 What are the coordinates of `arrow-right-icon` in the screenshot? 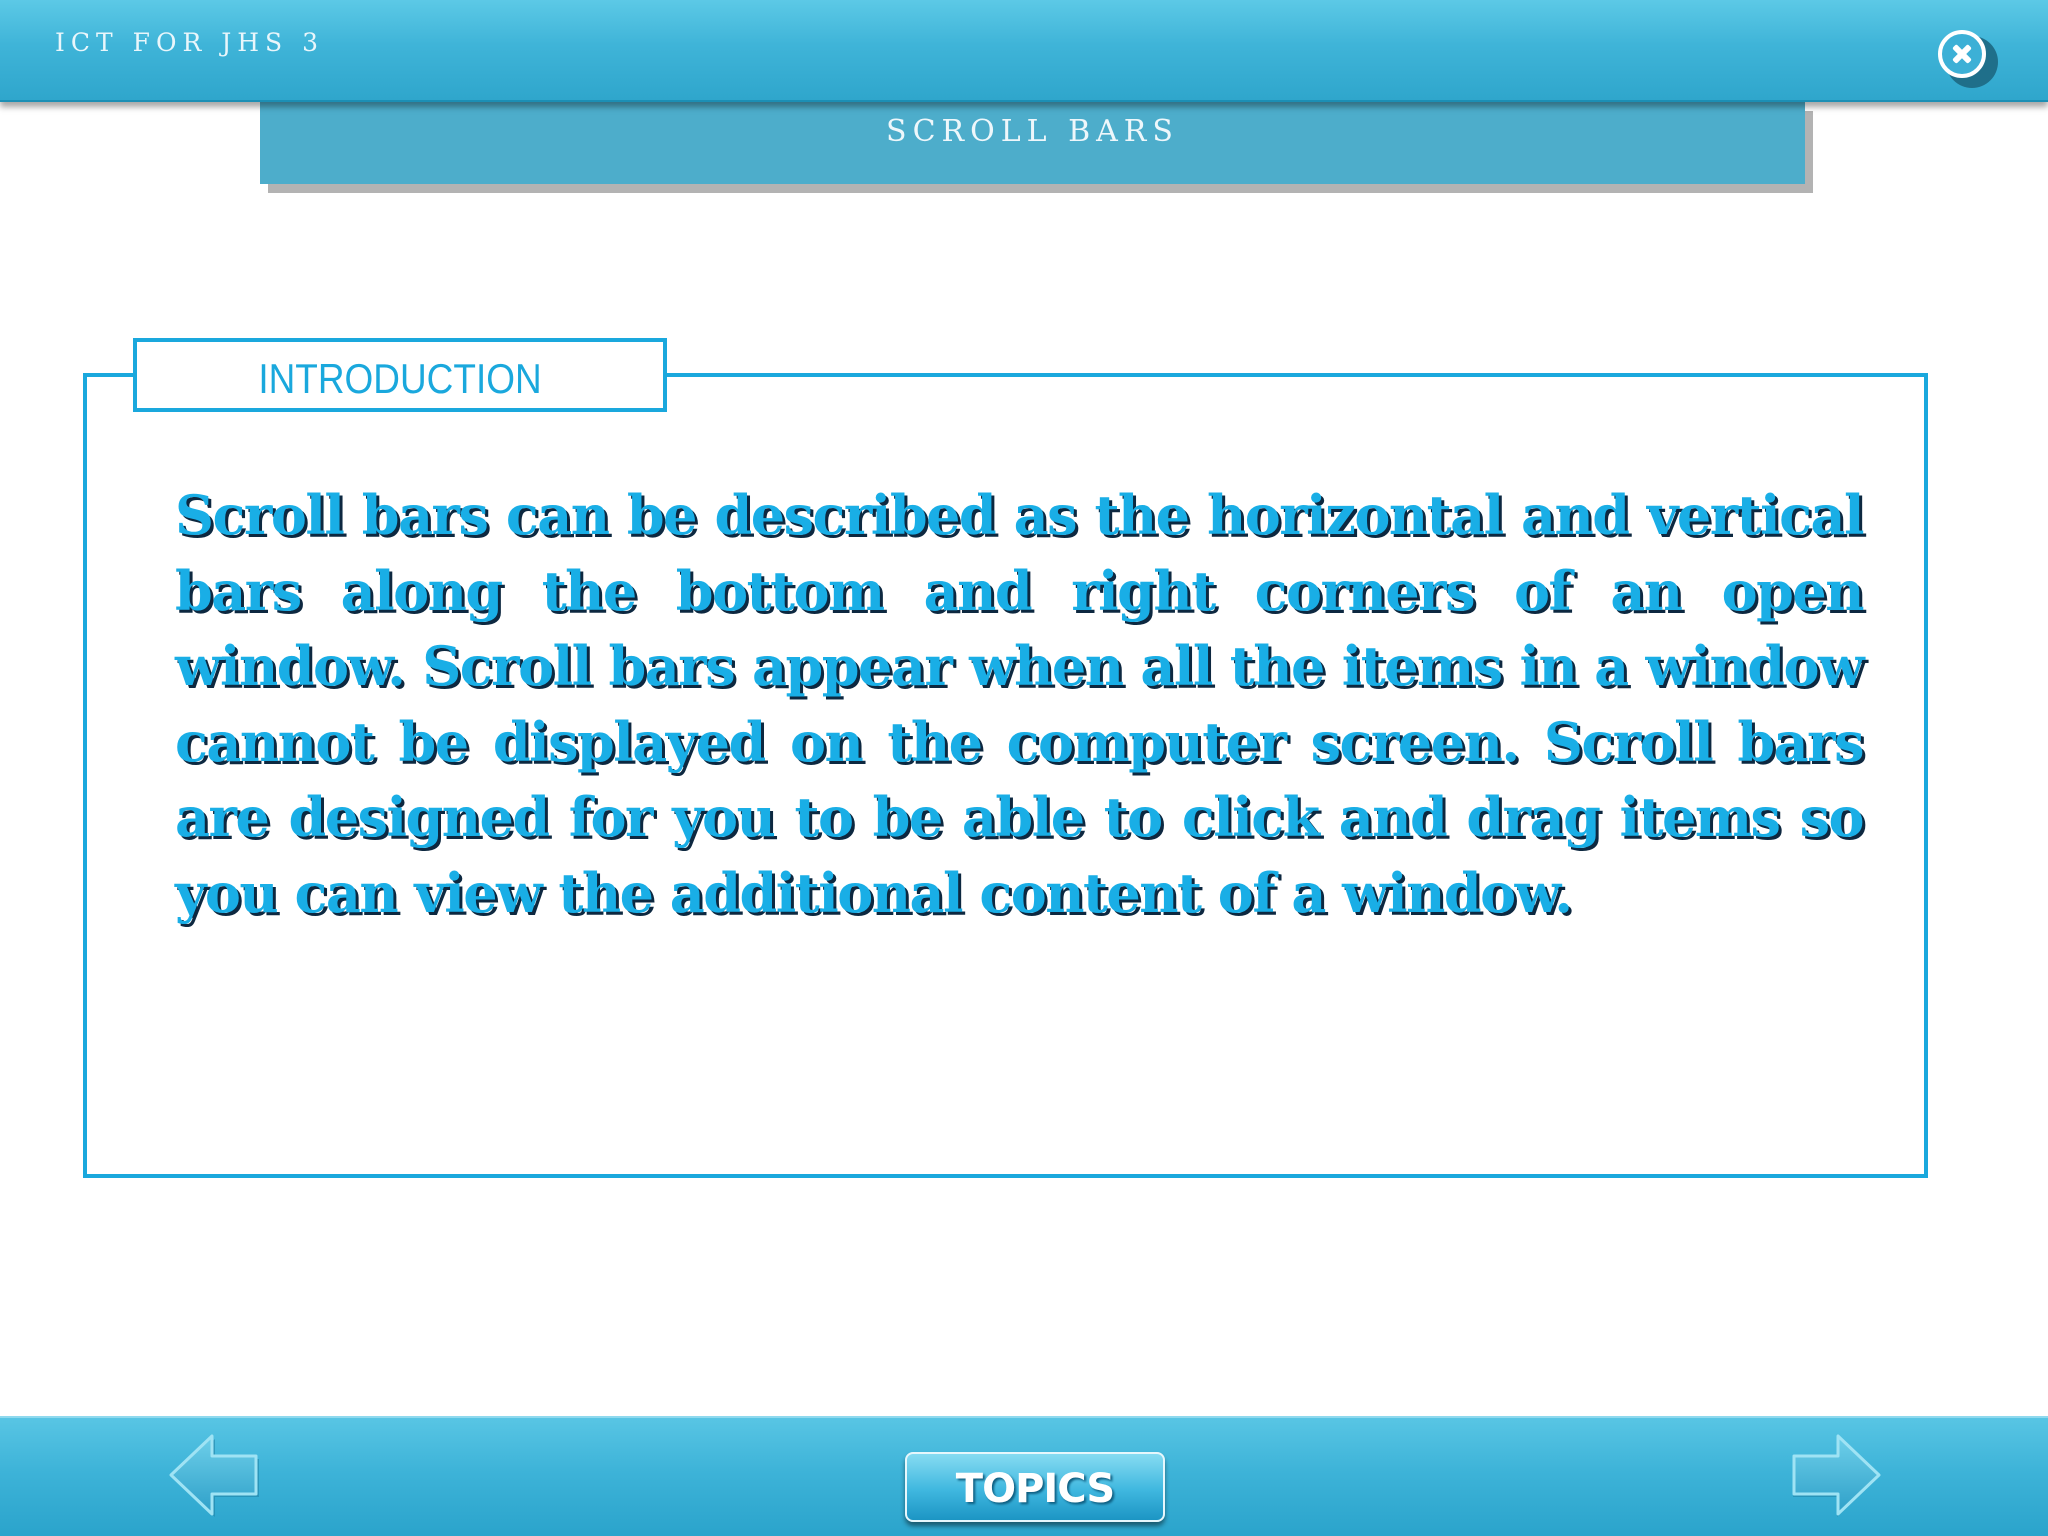 It's located at (1836, 1475).